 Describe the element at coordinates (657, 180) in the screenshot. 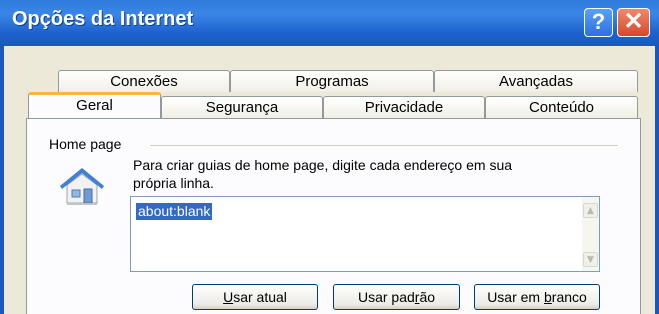

I see `window-frame-right` at that location.